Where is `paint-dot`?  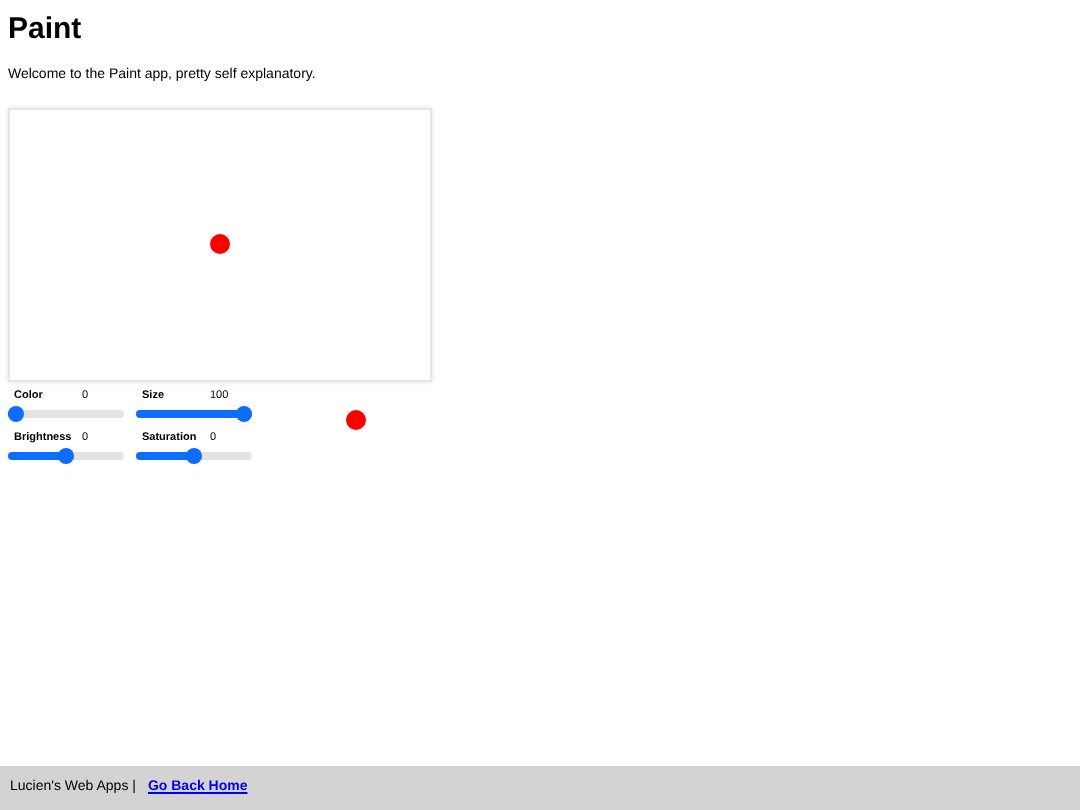
paint-dot is located at coordinates (220, 244).